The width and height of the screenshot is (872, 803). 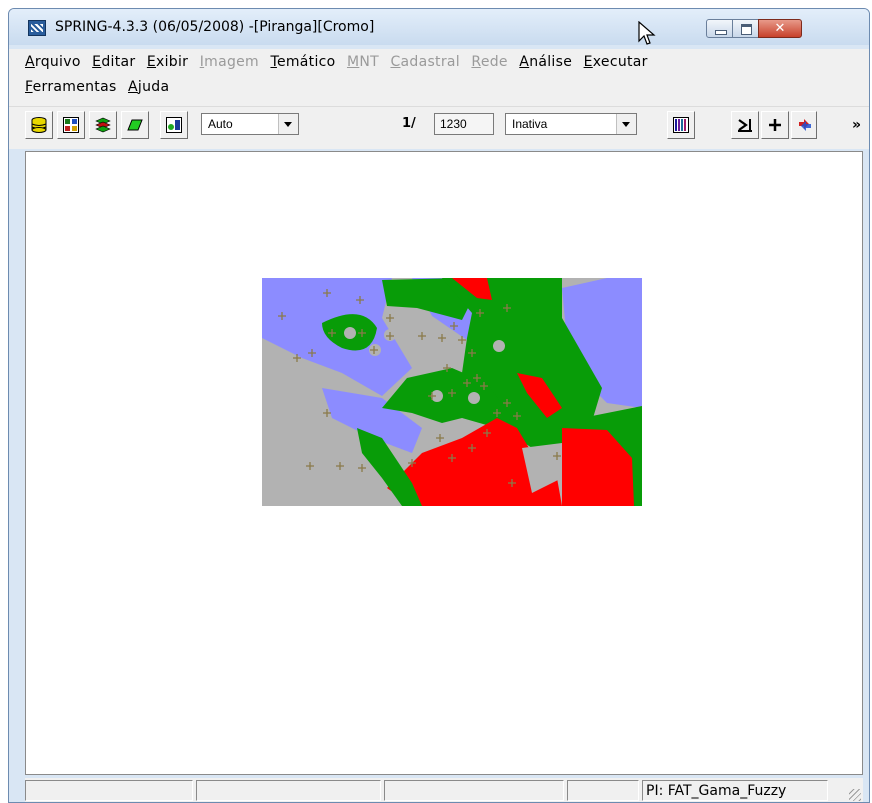 What do you see at coordinates (452, 392) in the screenshot?
I see `thematic-map` at bounding box center [452, 392].